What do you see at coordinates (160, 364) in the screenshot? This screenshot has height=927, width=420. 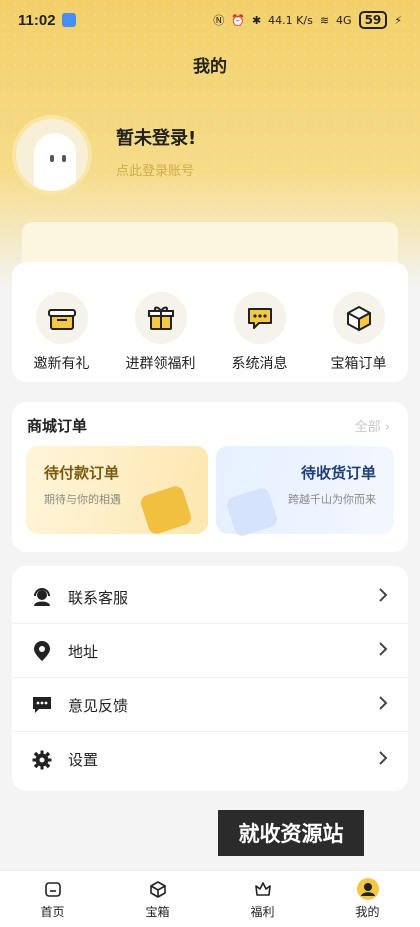 I see `quick-action-label: 进群领福利` at bounding box center [160, 364].